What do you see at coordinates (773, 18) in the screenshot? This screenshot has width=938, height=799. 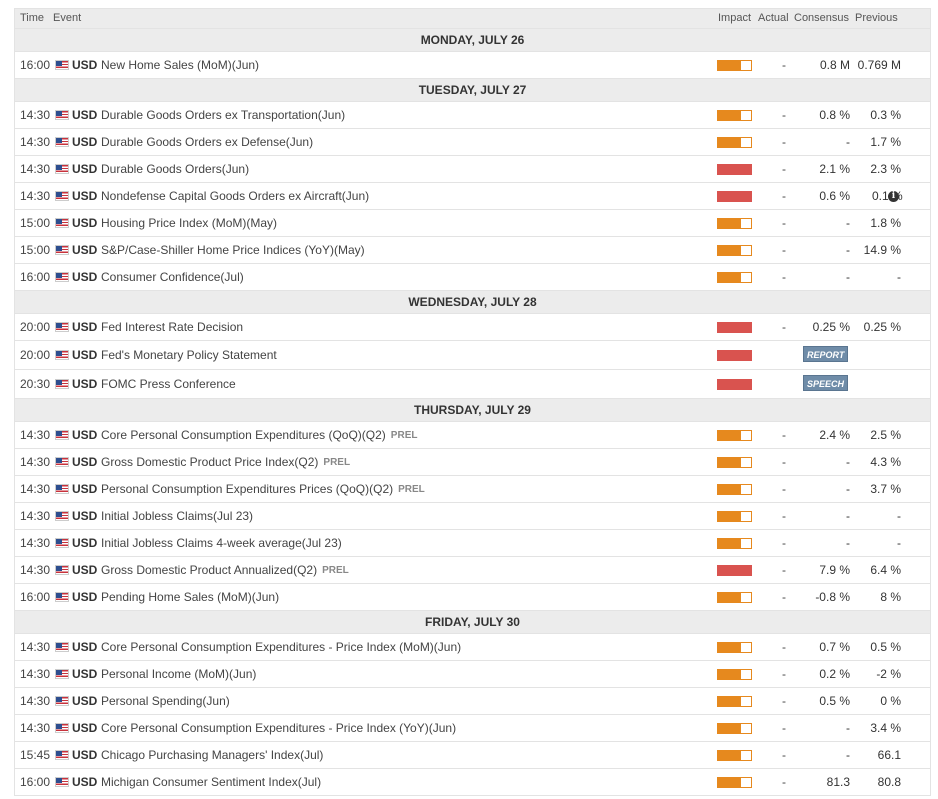 I see `header-actual: Actual` at bounding box center [773, 18].